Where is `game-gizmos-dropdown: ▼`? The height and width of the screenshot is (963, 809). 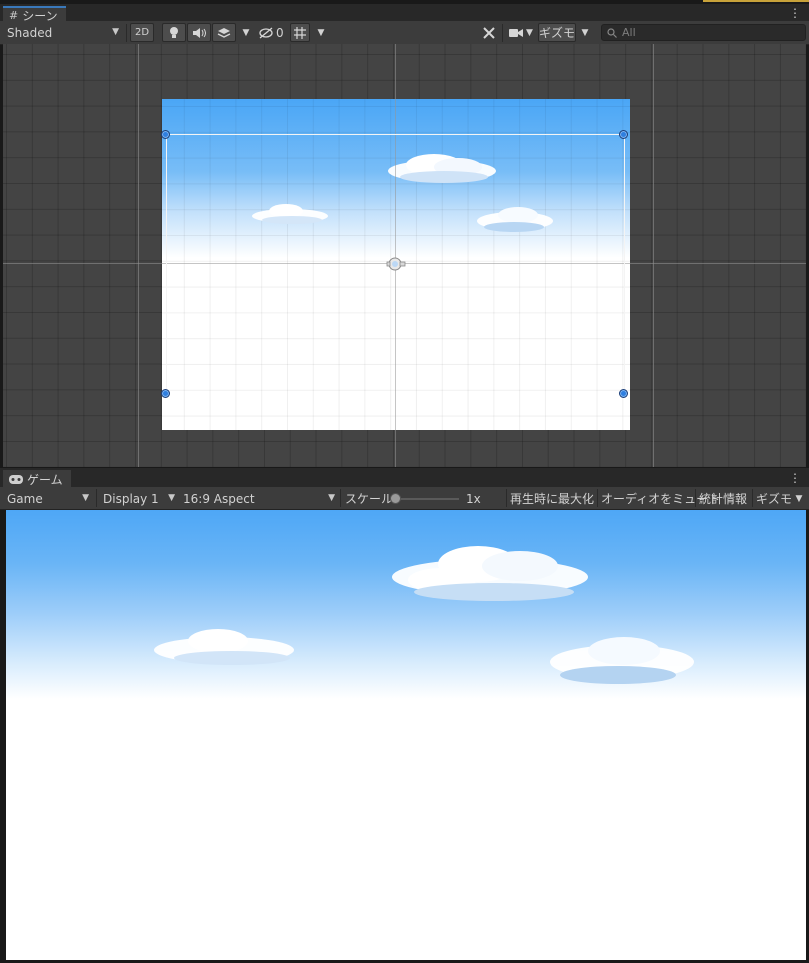 game-gizmos-dropdown: ▼ is located at coordinates (799, 498).